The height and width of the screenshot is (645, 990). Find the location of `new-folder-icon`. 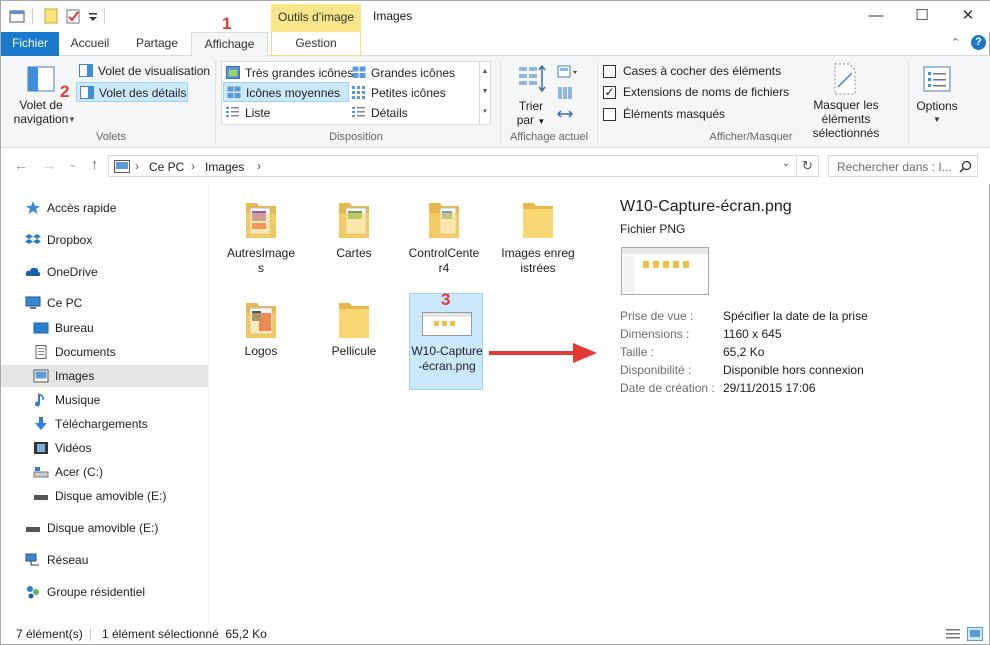

new-folder-icon is located at coordinates (73, 16).